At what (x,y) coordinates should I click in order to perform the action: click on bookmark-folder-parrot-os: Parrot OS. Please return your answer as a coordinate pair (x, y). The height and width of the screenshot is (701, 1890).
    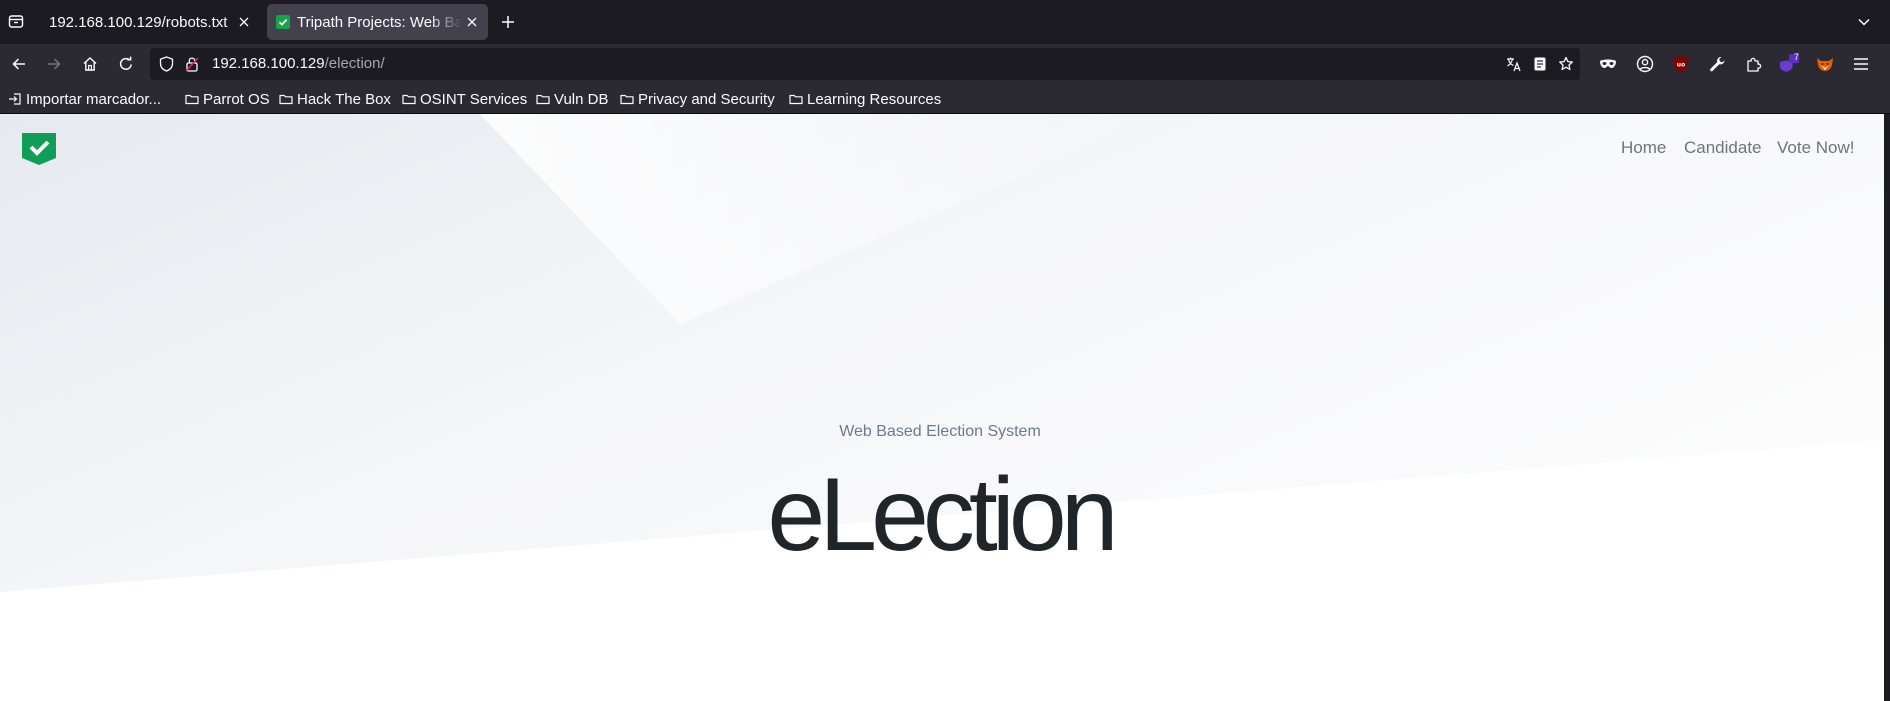
    Looking at the image, I should click on (227, 99).